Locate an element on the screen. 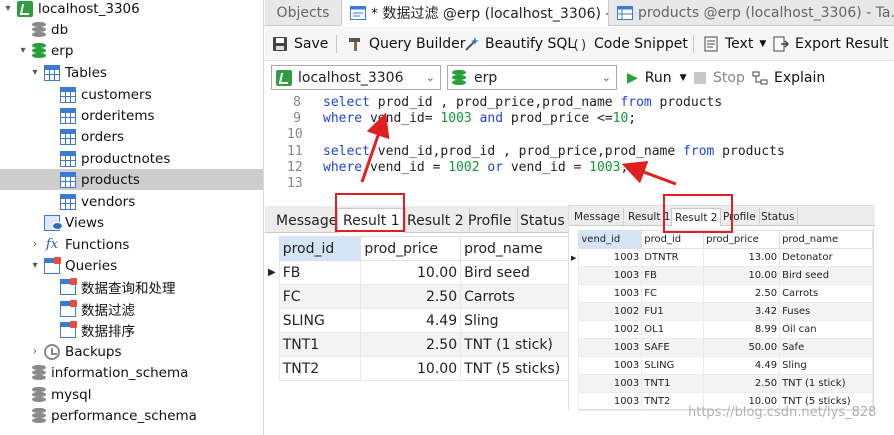  watermark-text: https://blog.csdn.net/lys_828 is located at coordinates (782, 412).